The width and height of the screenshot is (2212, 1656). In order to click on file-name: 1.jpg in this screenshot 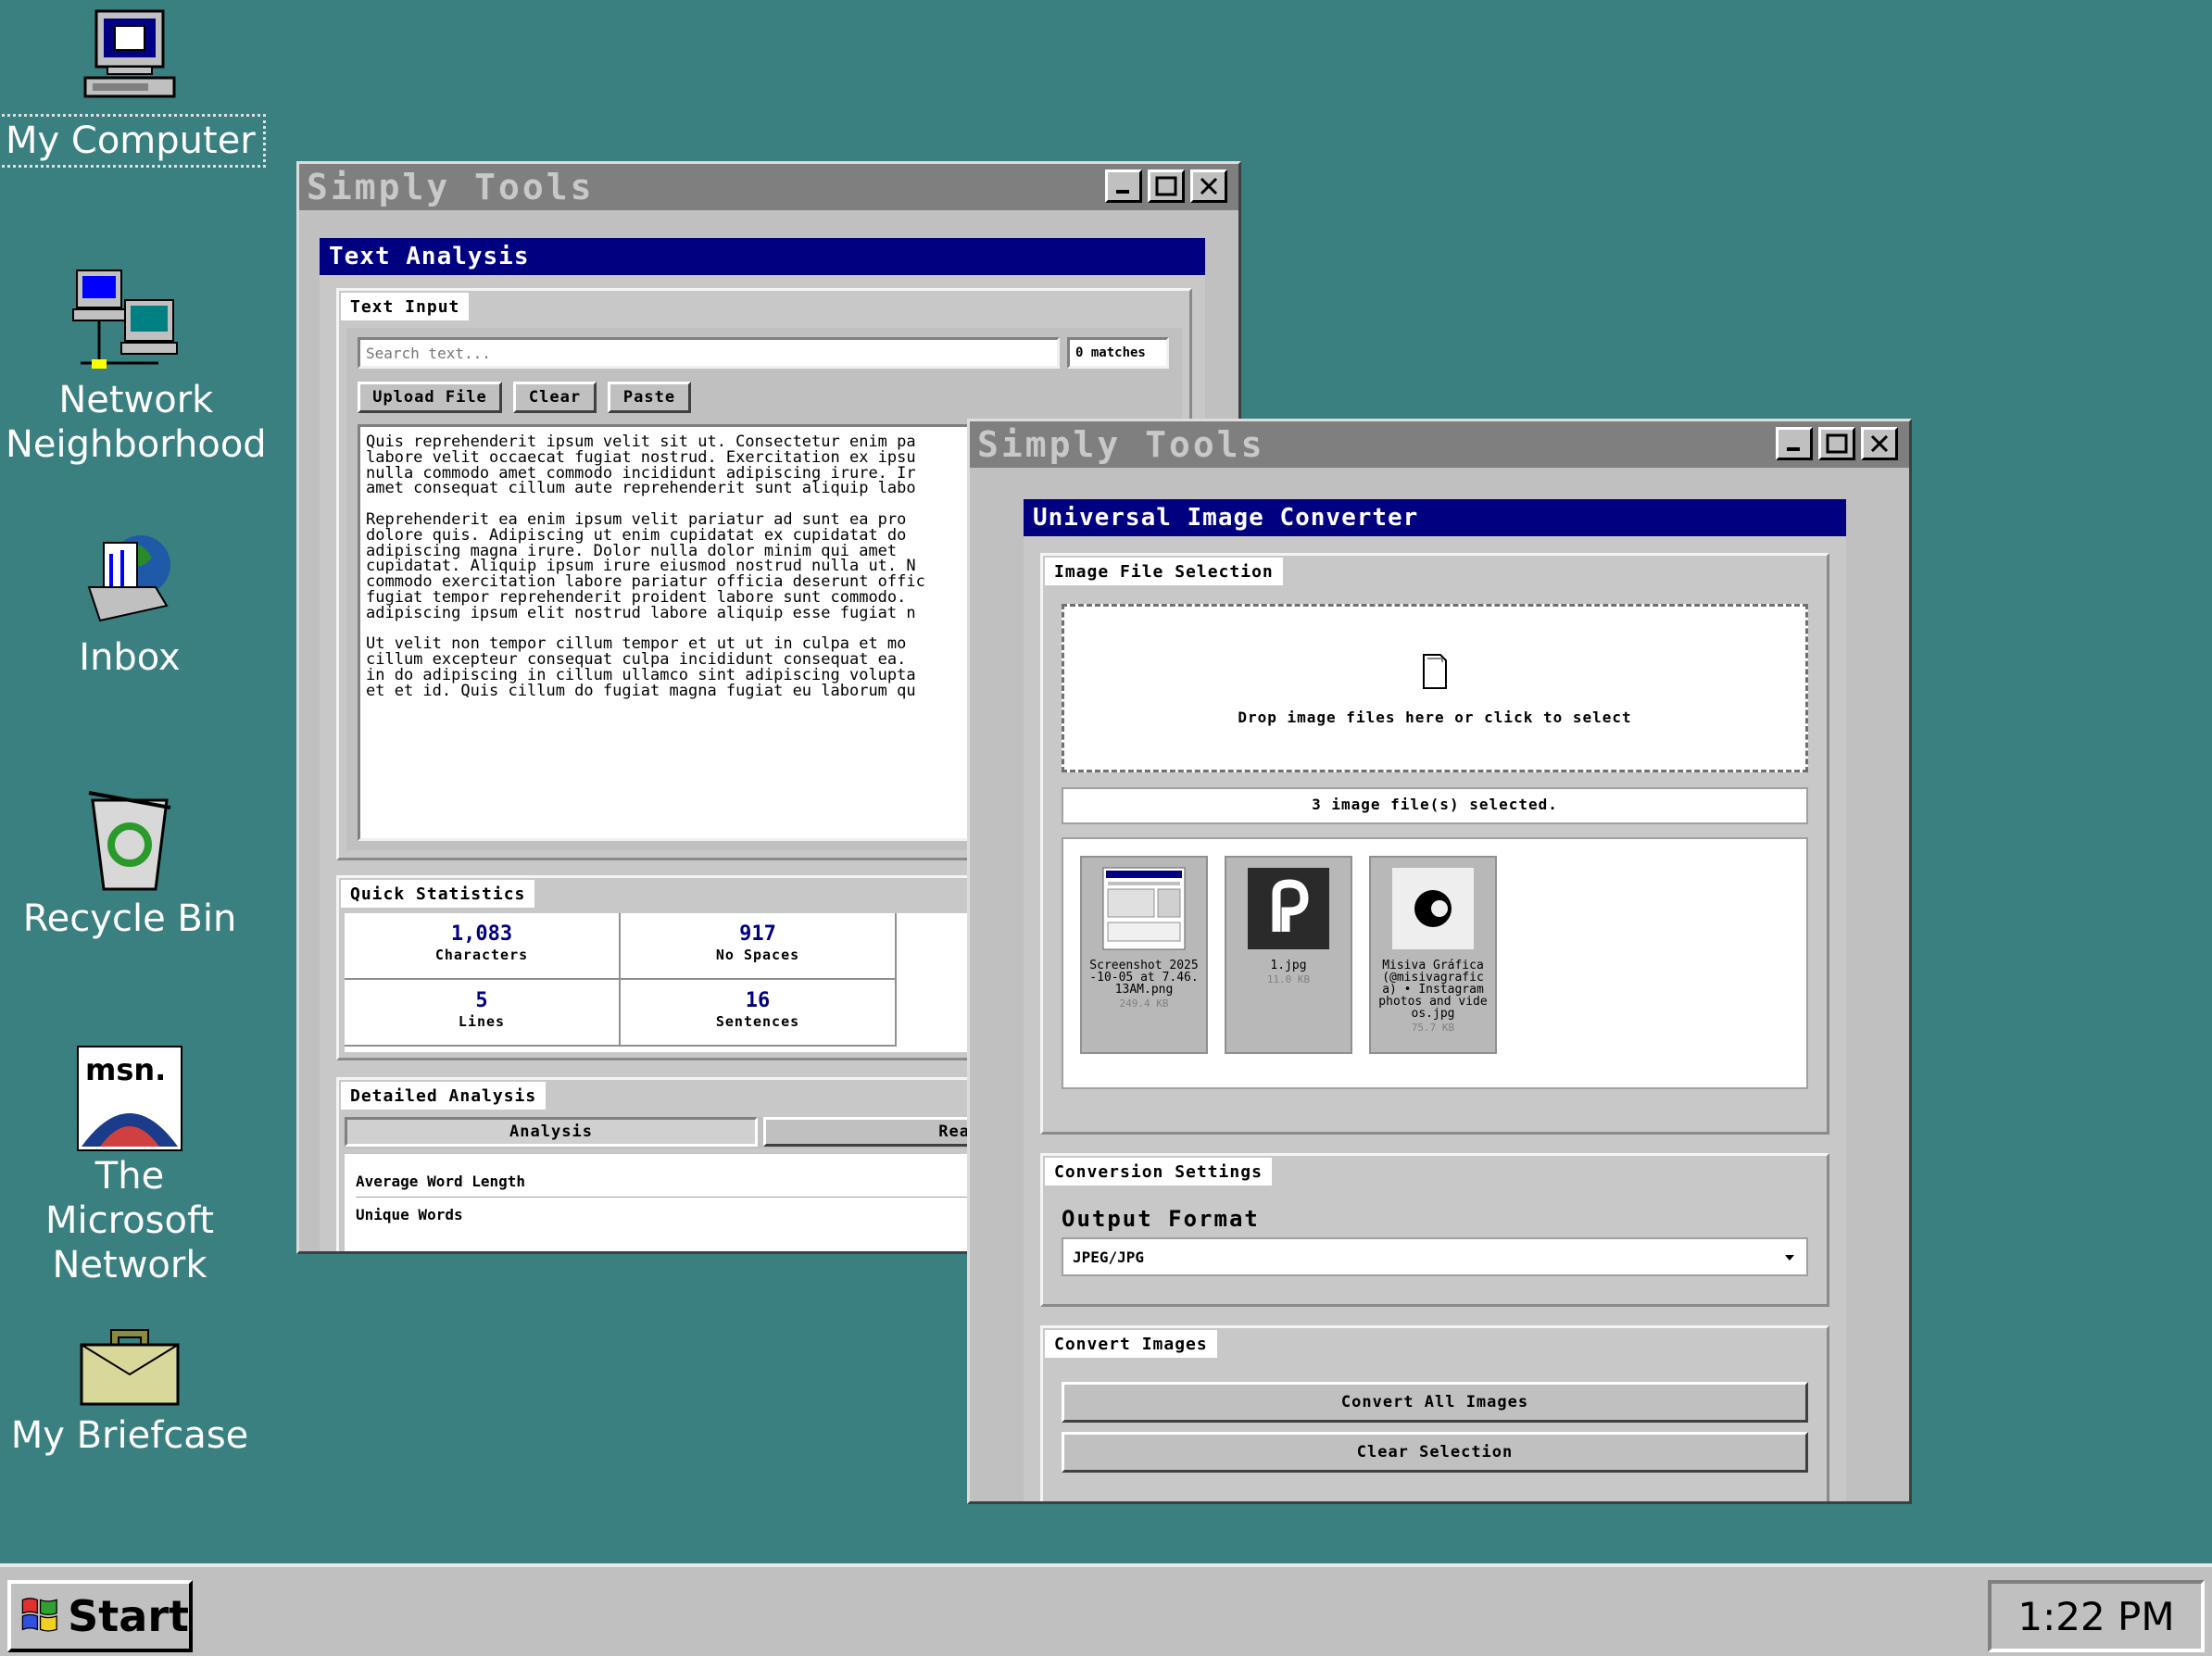, I will do `click(1288, 965)`.